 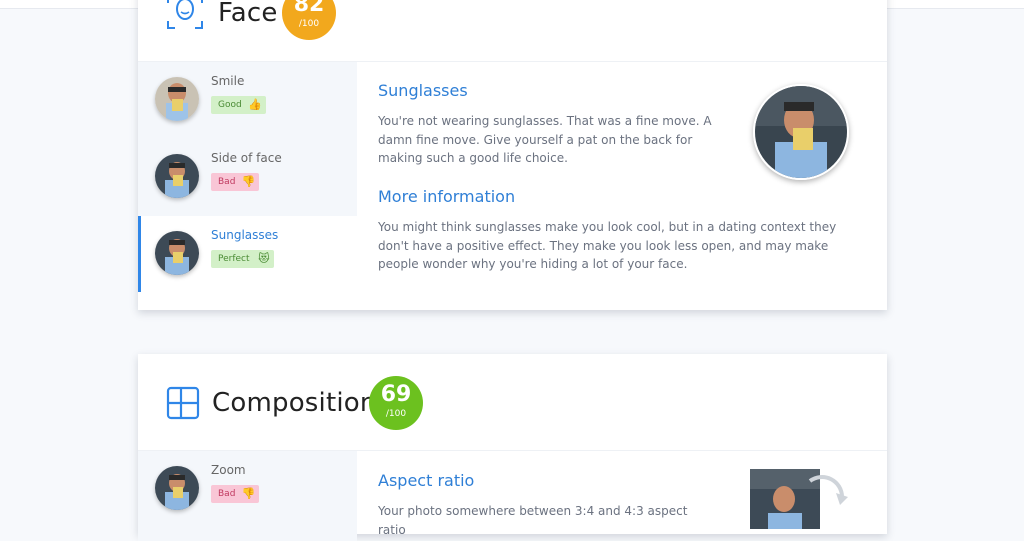 I want to click on sidebar-item-label: Sunglasses, so click(x=245, y=235).